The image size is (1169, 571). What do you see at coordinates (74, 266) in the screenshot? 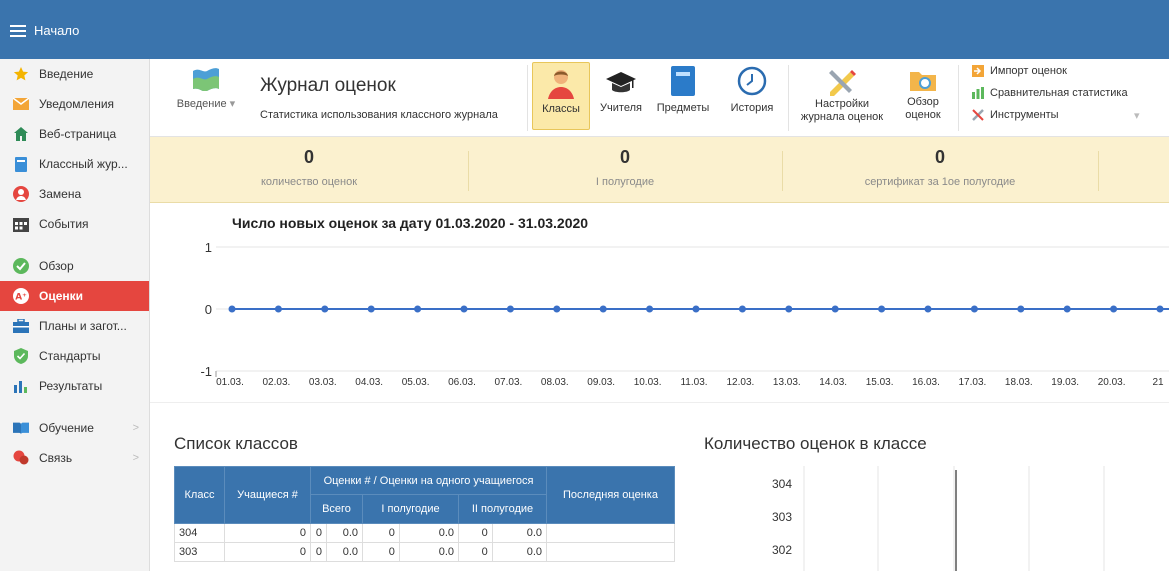
I see `sidebar-item-overview: Обзор` at bounding box center [74, 266].